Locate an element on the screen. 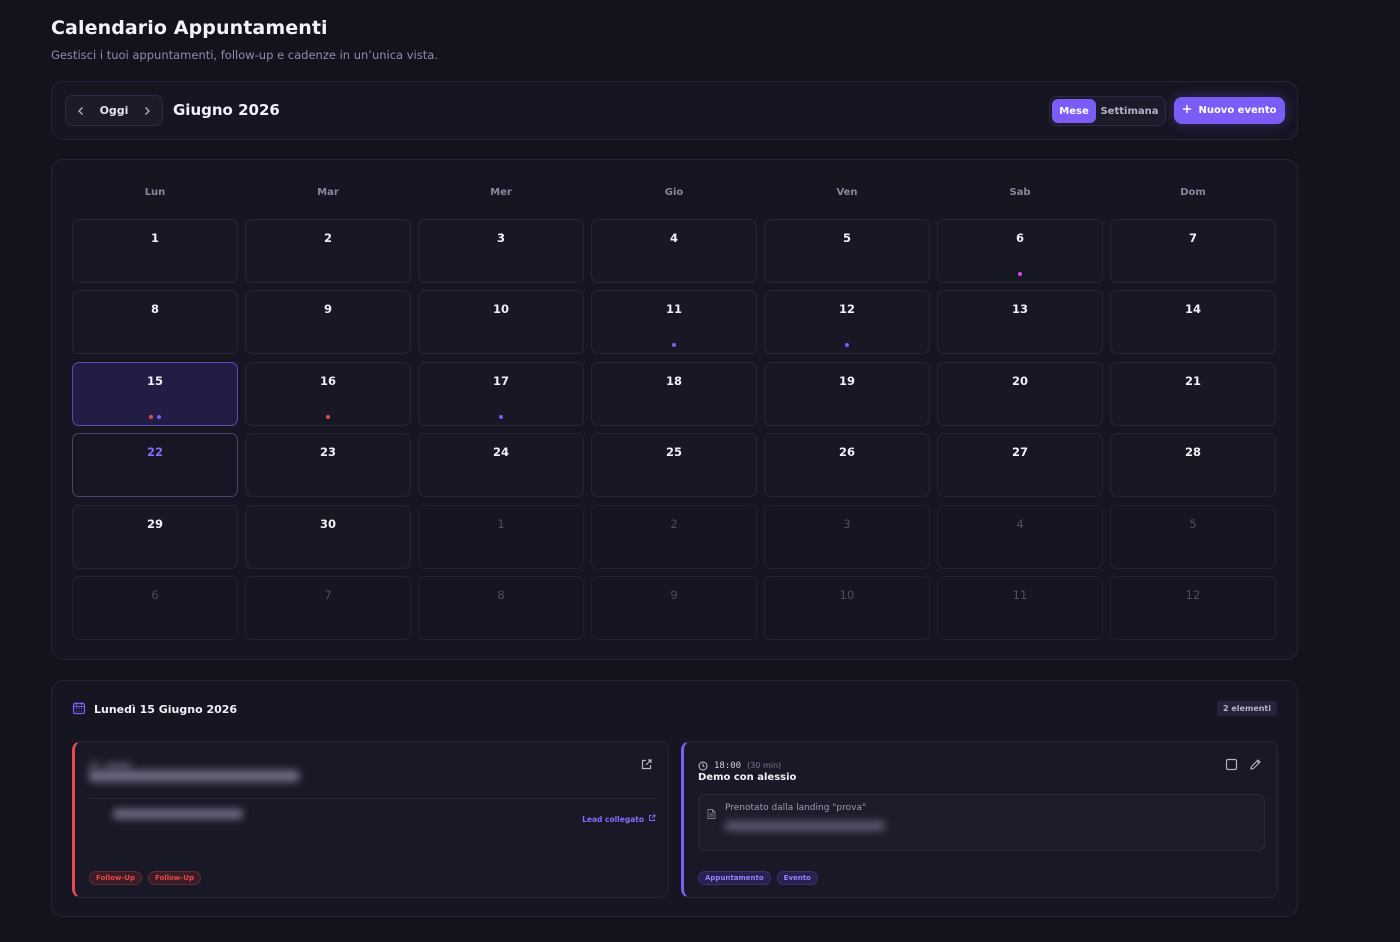 The height and width of the screenshot is (942, 1400). day-number: 6 is located at coordinates (1019, 238).